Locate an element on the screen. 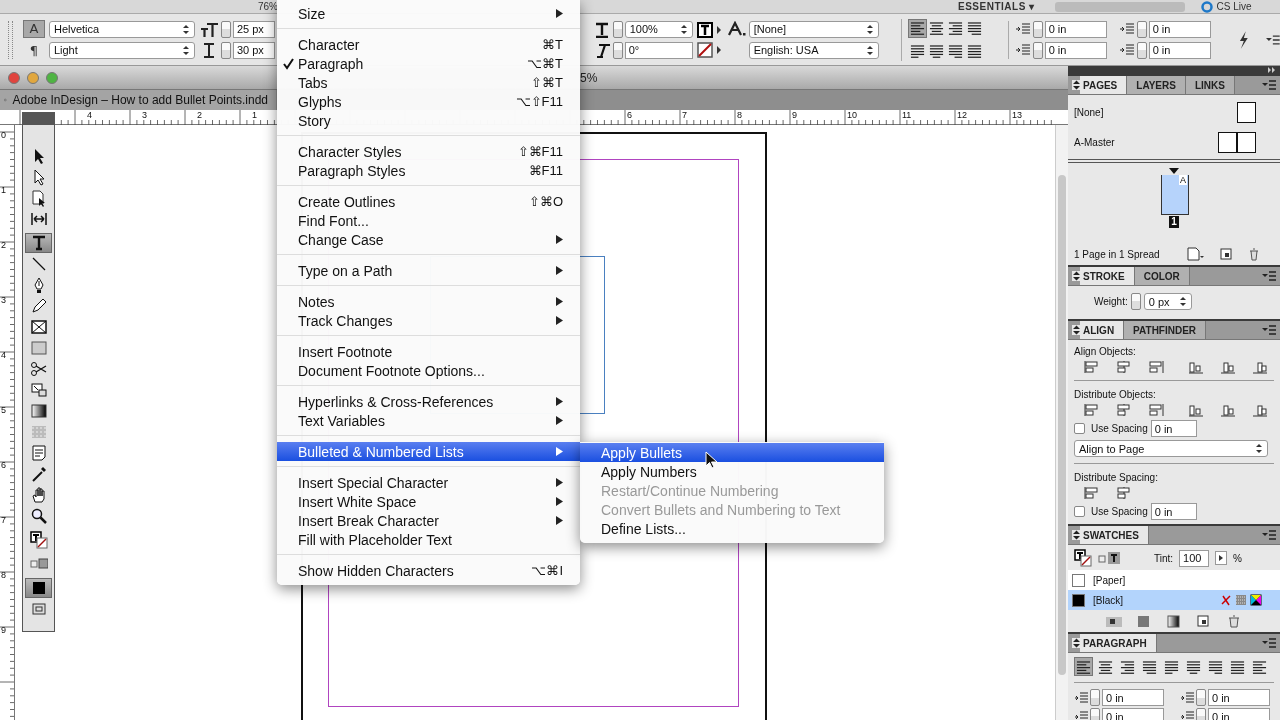 The width and height of the screenshot is (1280, 720). menu-item: Insert Special Character is located at coordinates (428, 482).